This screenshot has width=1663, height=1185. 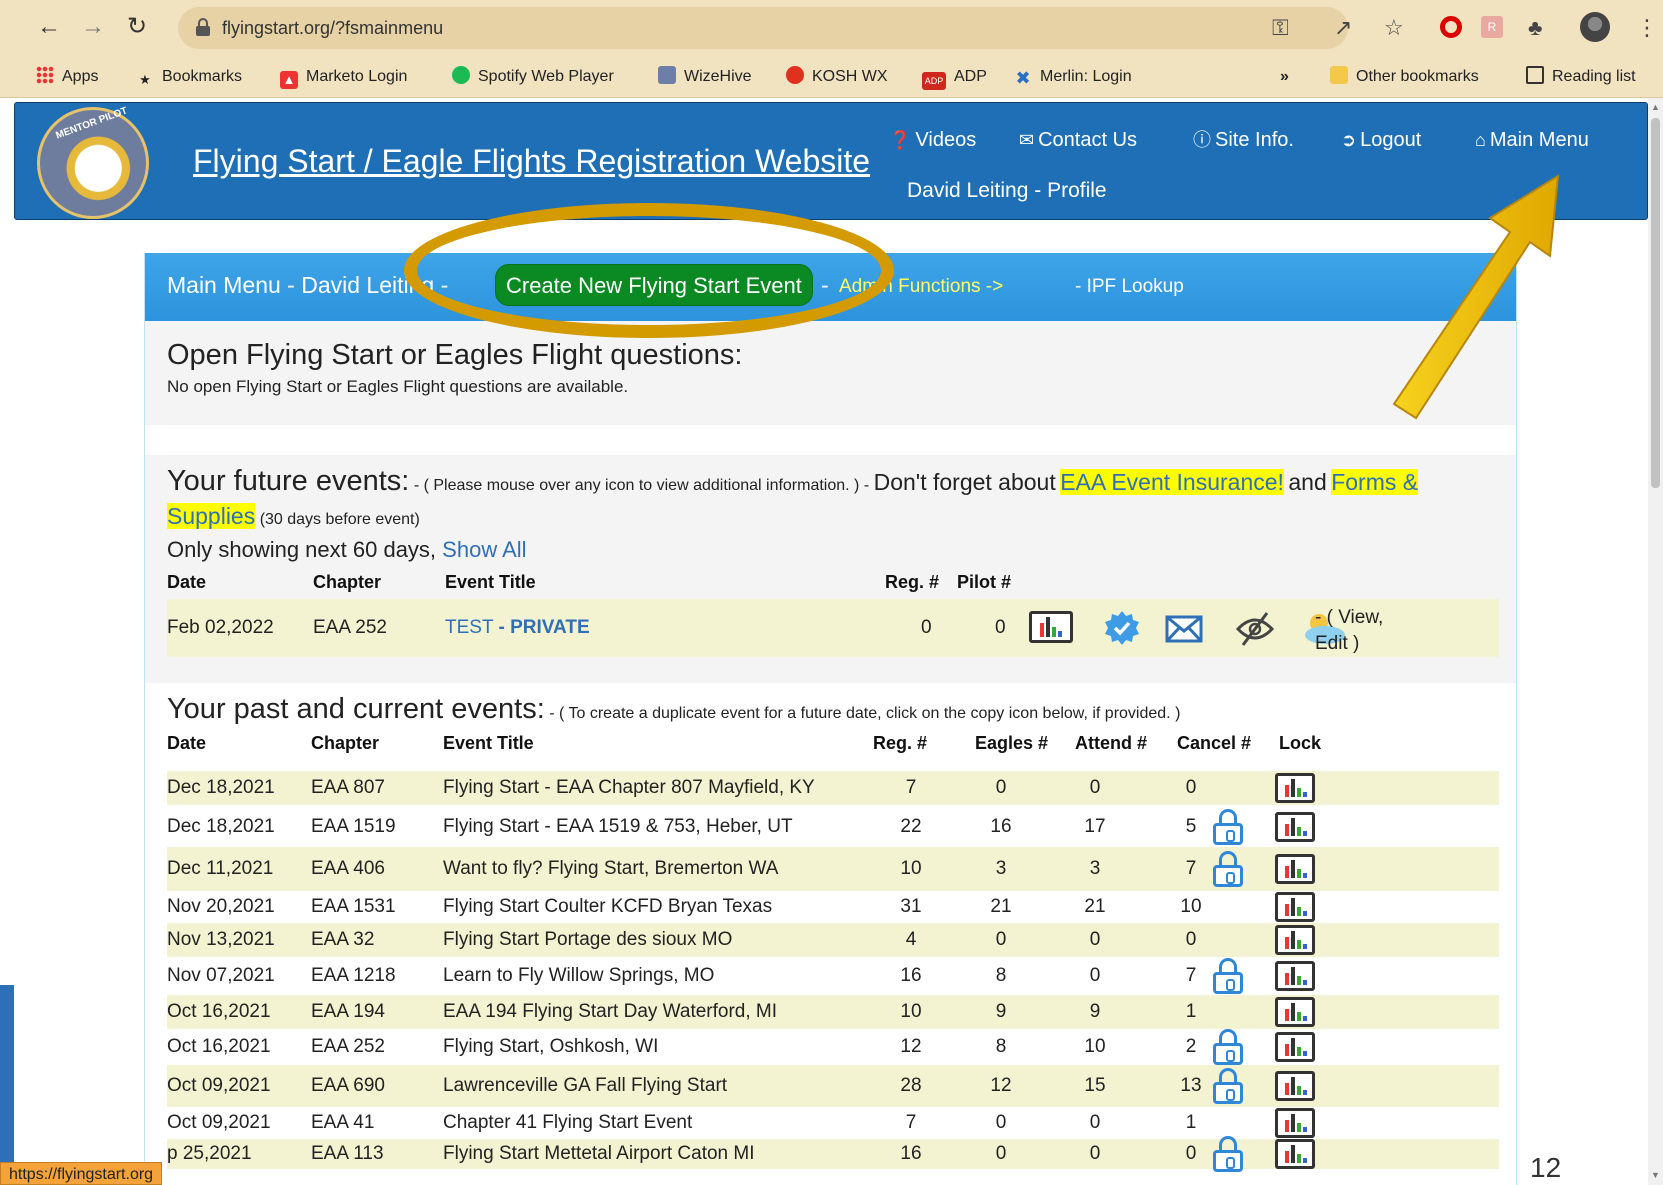 I want to click on past-cancel: 2, so click(x=1191, y=1046).